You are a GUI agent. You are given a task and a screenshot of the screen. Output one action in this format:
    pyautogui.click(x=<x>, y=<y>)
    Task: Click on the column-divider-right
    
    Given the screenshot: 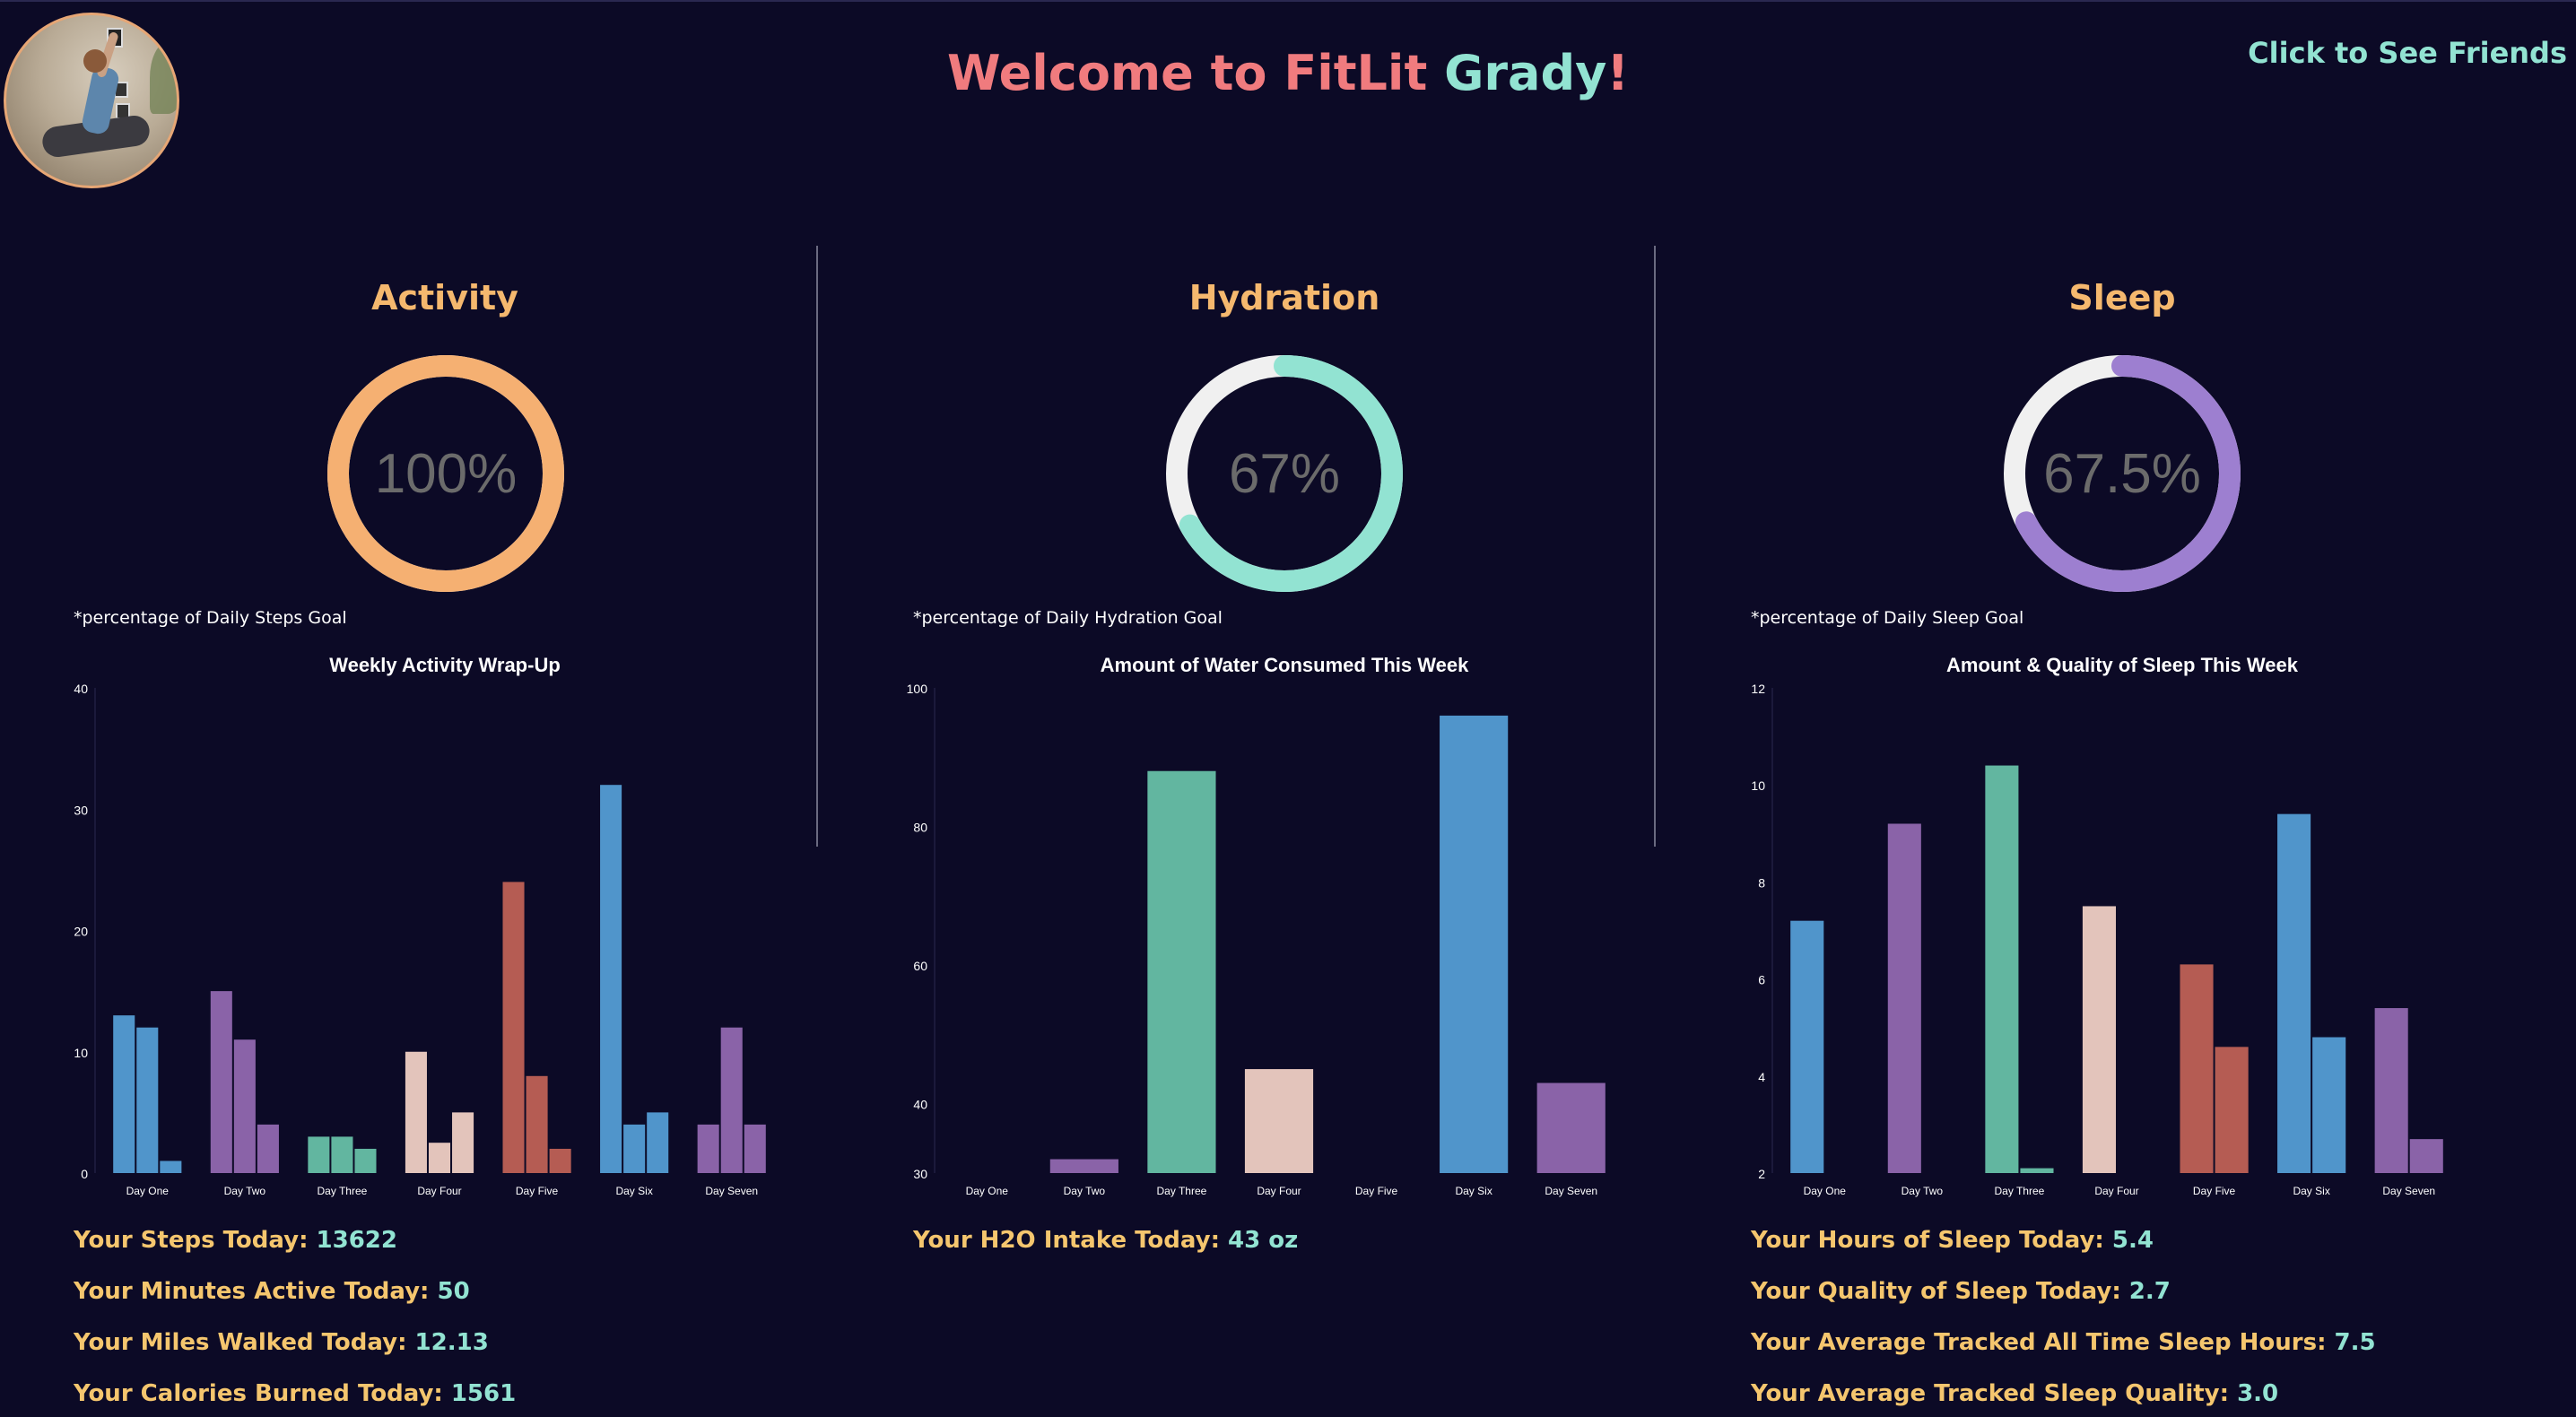 What is the action you would take?
    pyautogui.click(x=1655, y=546)
    